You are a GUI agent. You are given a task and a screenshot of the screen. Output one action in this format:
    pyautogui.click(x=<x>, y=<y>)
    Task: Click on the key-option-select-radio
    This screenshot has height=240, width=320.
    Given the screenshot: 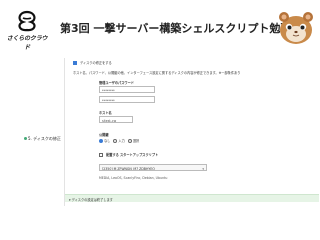 What is the action you would take?
    pyautogui.click(x=129, y=141)
    